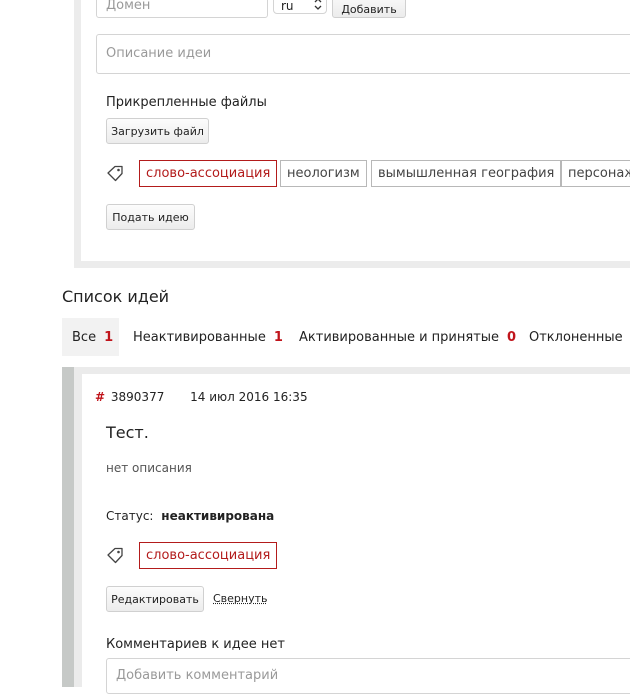 The width and height of the screenshot is (630, 694). Describe the element at coordinates (287, 6) in the screenshot. I see `language-select-value: ru` at that location.